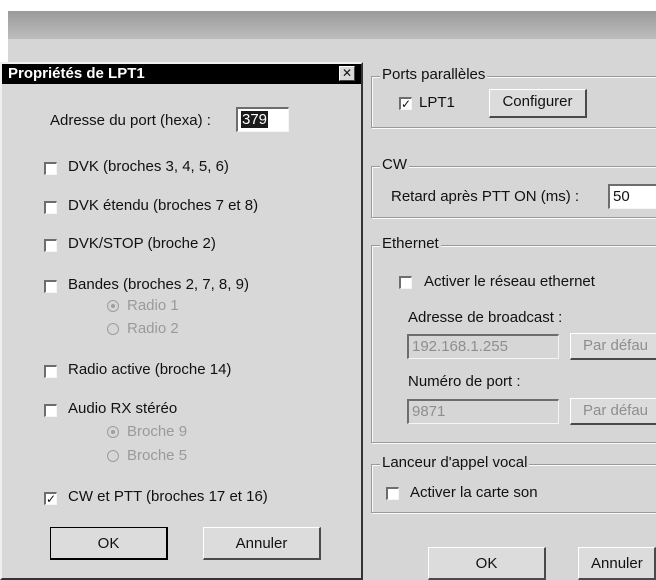 This screenshot has width=656, height=580. I want to click on broche9-option, so click(113, 432).